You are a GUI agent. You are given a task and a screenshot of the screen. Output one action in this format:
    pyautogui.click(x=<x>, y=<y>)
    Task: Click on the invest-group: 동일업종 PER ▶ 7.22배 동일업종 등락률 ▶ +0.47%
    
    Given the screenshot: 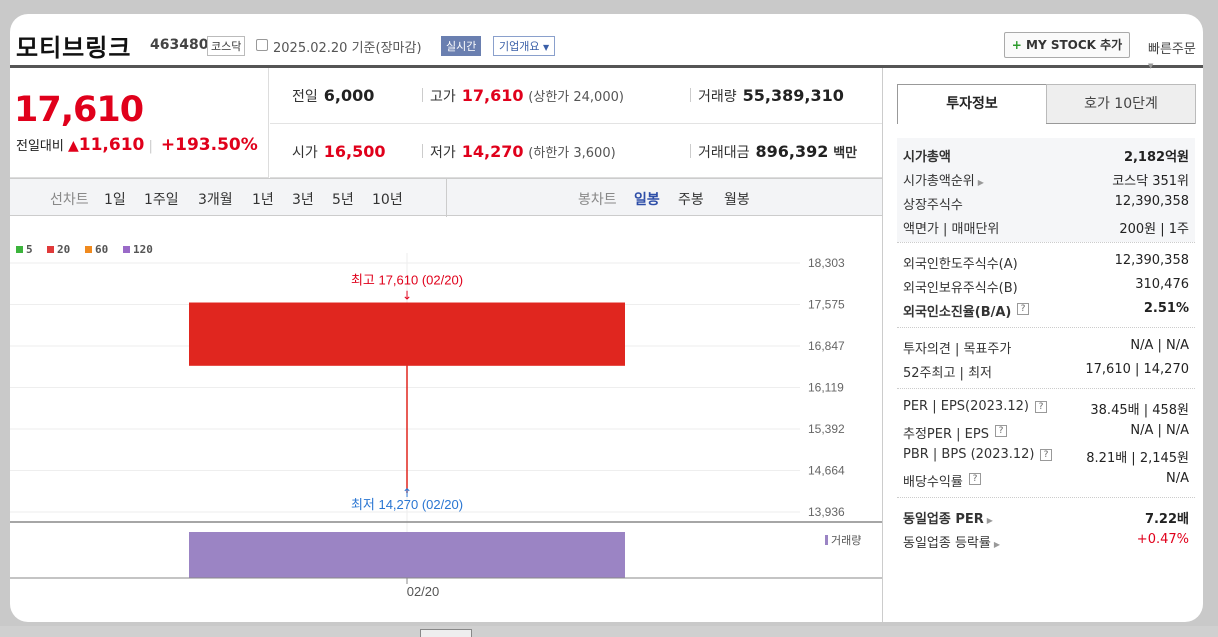 What is the action you would take?
    pyautogui.click(x=1046, y=527)
    